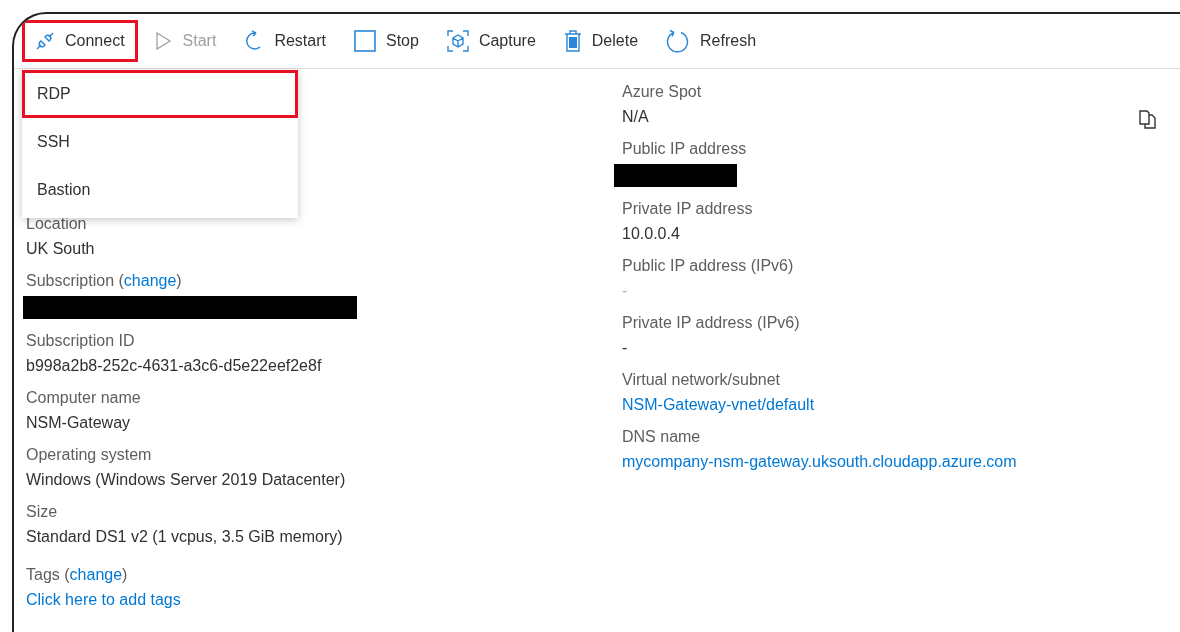 This screenshot has height=632, width=1180. I want to click on property-value: Standard DS1 v2 (1 vcpus, 3.5 GiB memory), so click(184, 537).